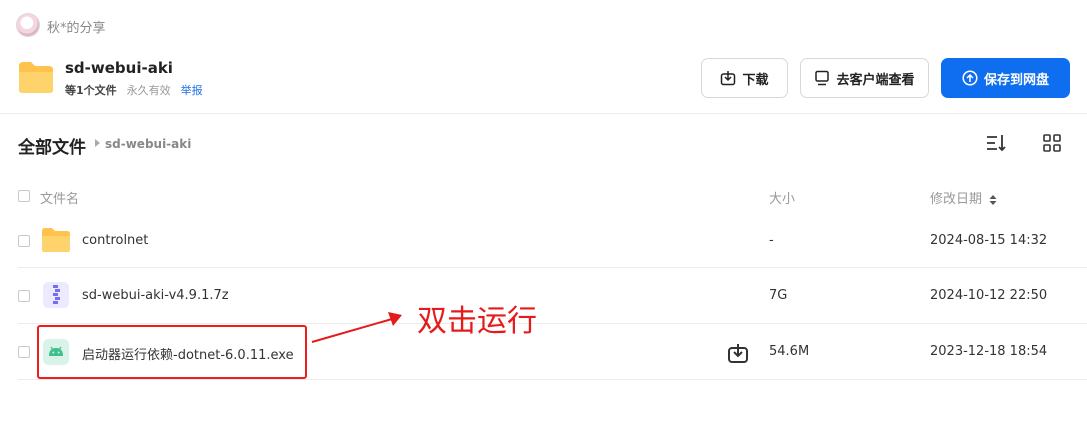  What do you see at coordinates (782, 197) in the screenshot?
I see `header-size: 大小` at bounding box center [782, 197].